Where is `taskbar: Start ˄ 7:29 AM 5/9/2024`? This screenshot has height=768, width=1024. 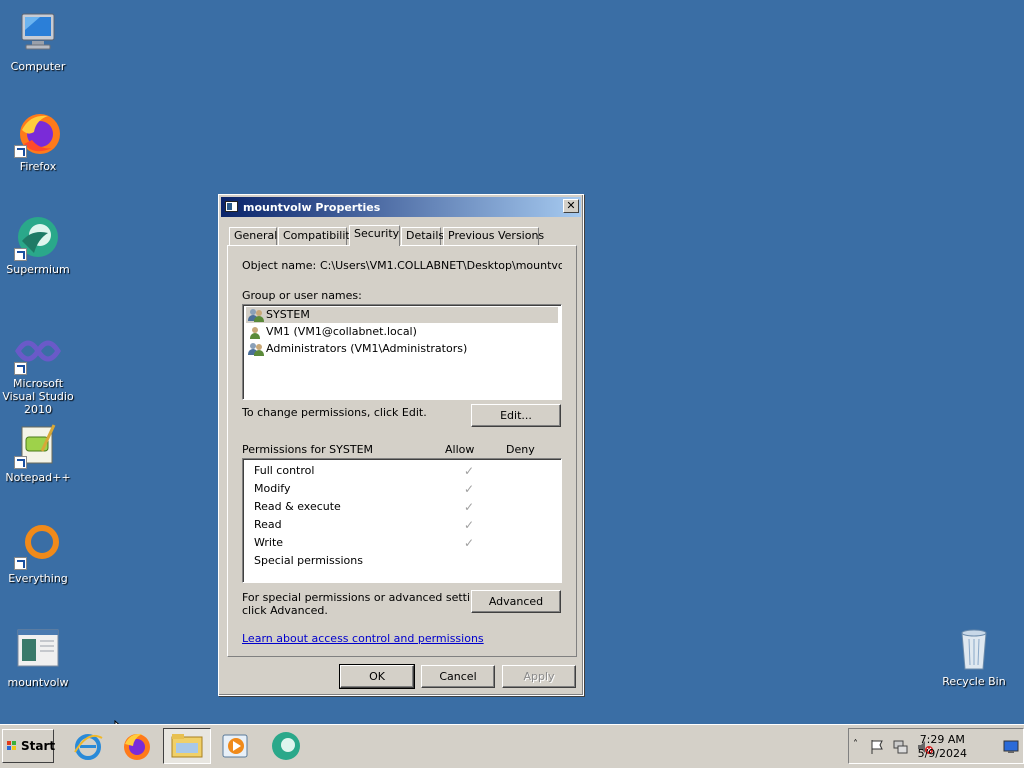 taskbar: Start ˄ 7:29 AM 5/9/2024 is located at coordinates (512, 746).